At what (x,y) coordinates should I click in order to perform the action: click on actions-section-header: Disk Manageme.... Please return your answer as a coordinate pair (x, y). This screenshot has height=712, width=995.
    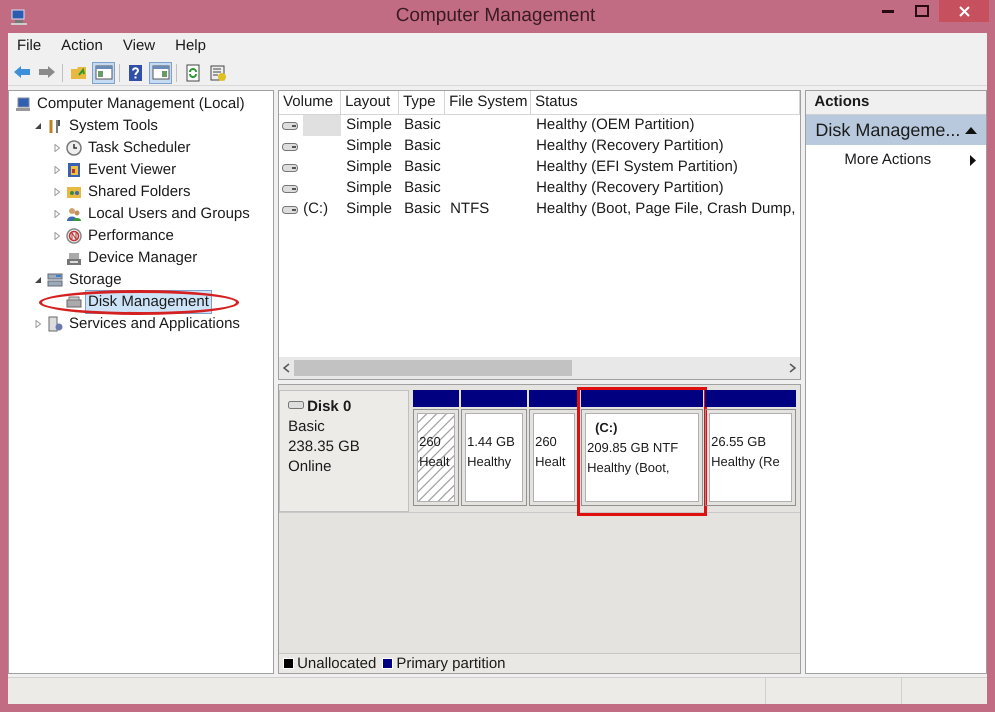
    Looking at the image, I should click on (896, 130).